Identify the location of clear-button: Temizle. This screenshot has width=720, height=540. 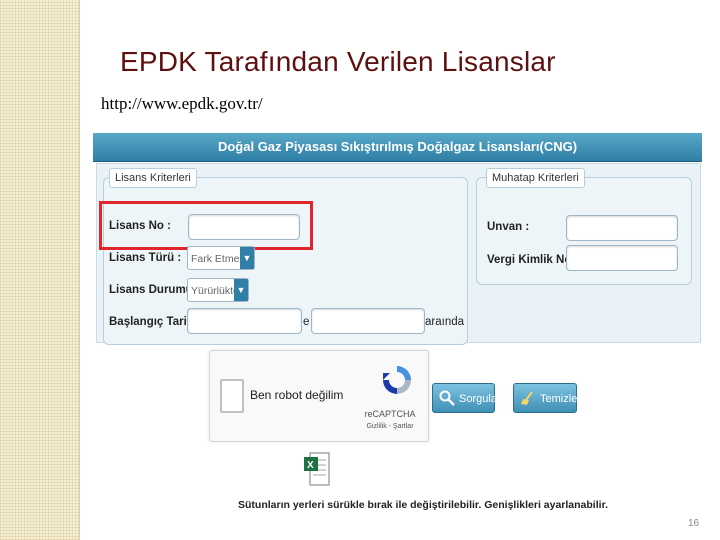
(545, 398).